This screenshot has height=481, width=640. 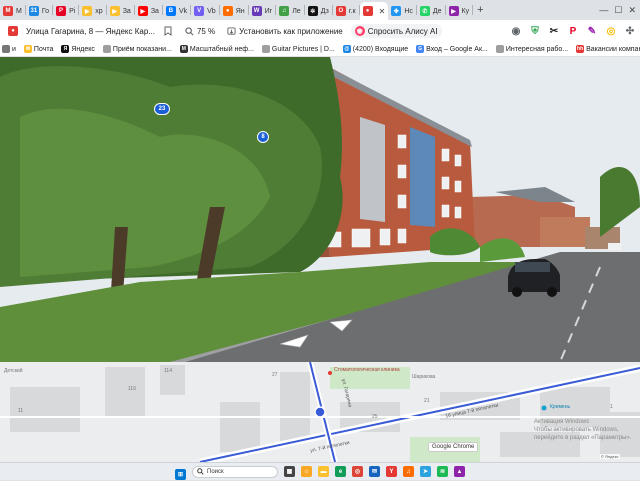 I want to click on puzzle-icon: ✣, so click(x=630, y=31).